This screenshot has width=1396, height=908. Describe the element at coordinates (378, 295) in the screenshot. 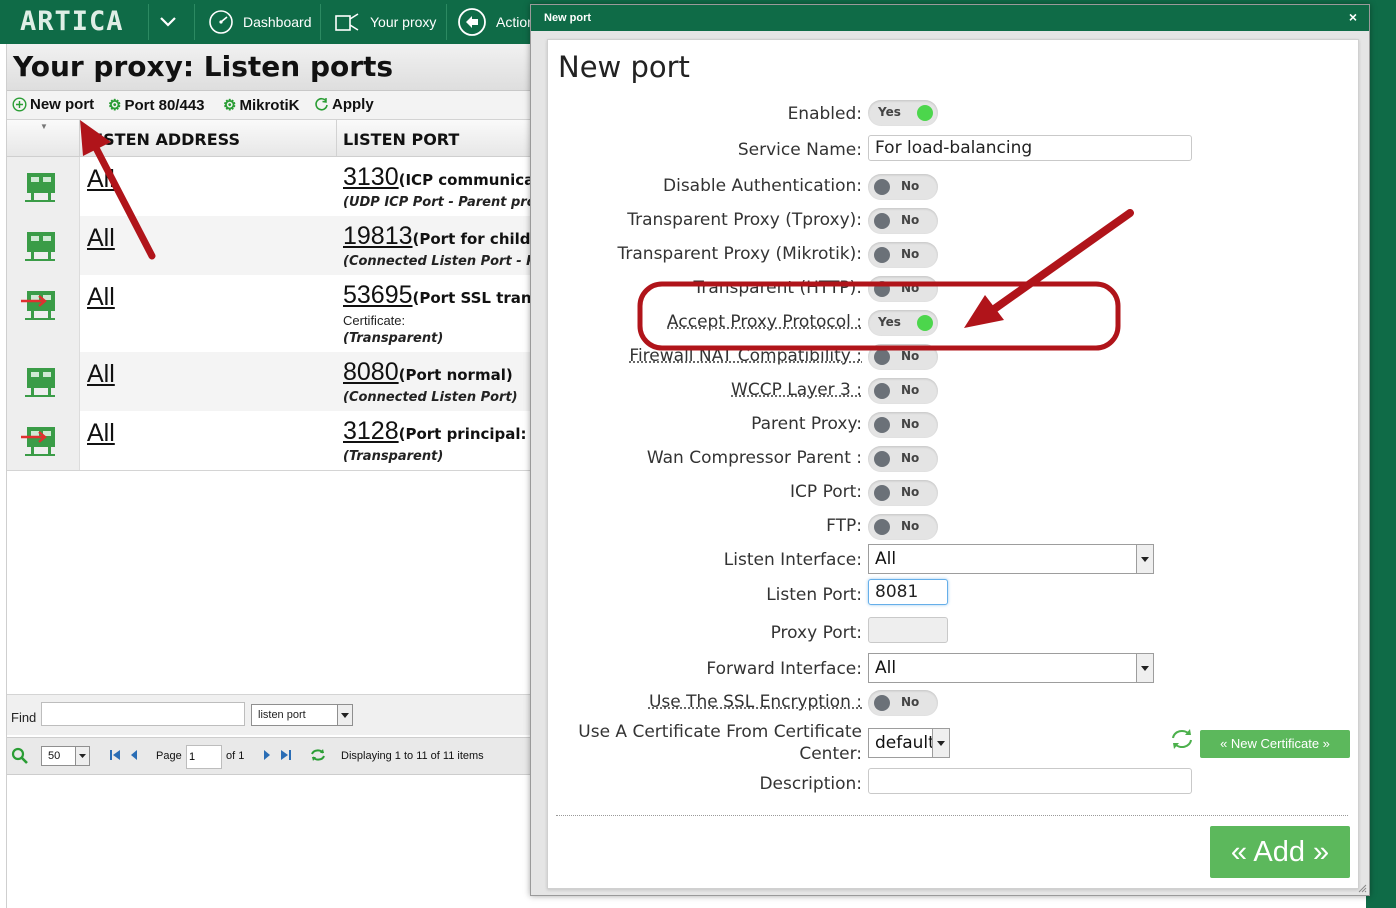

I see `listen-port-link: 53695` at that location.